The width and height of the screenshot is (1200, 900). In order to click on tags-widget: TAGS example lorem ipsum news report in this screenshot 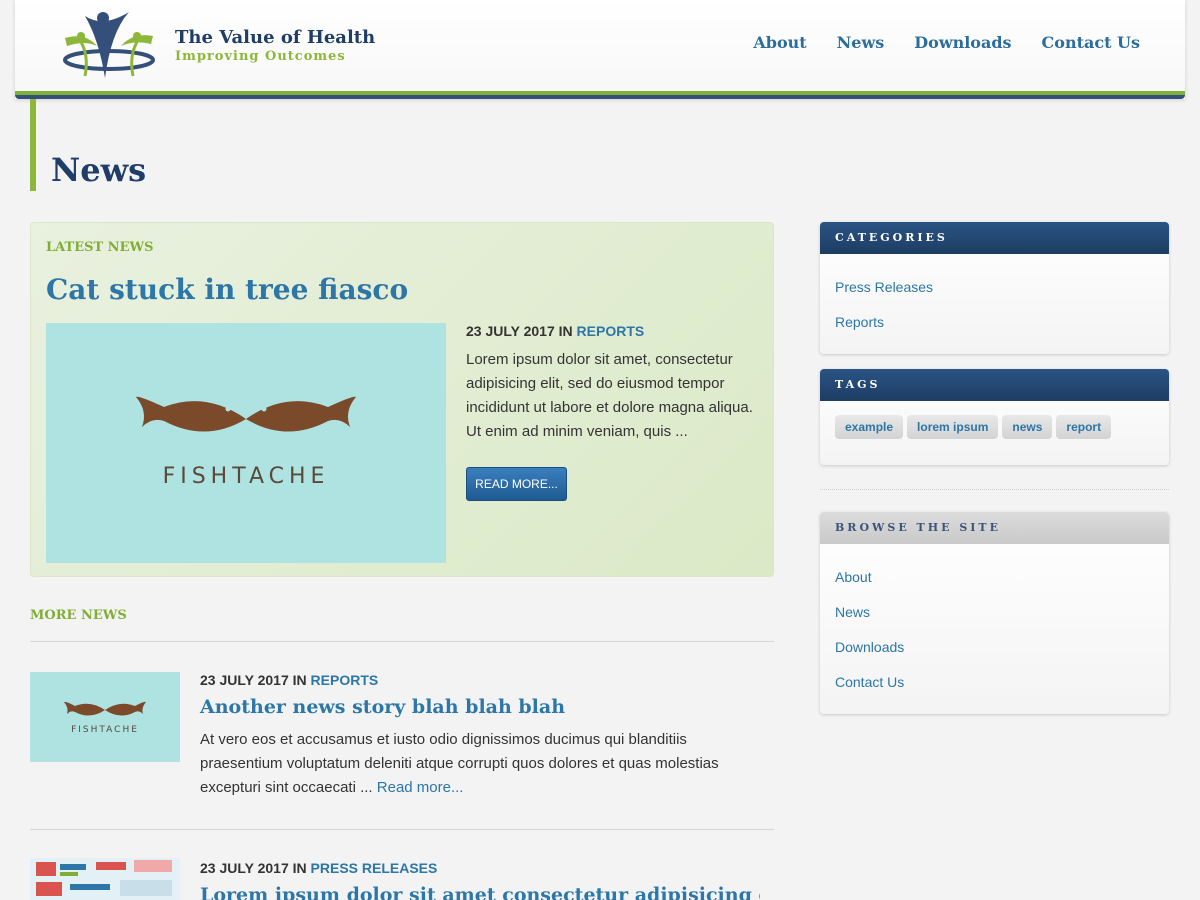, I will do `click(994, 417)`.